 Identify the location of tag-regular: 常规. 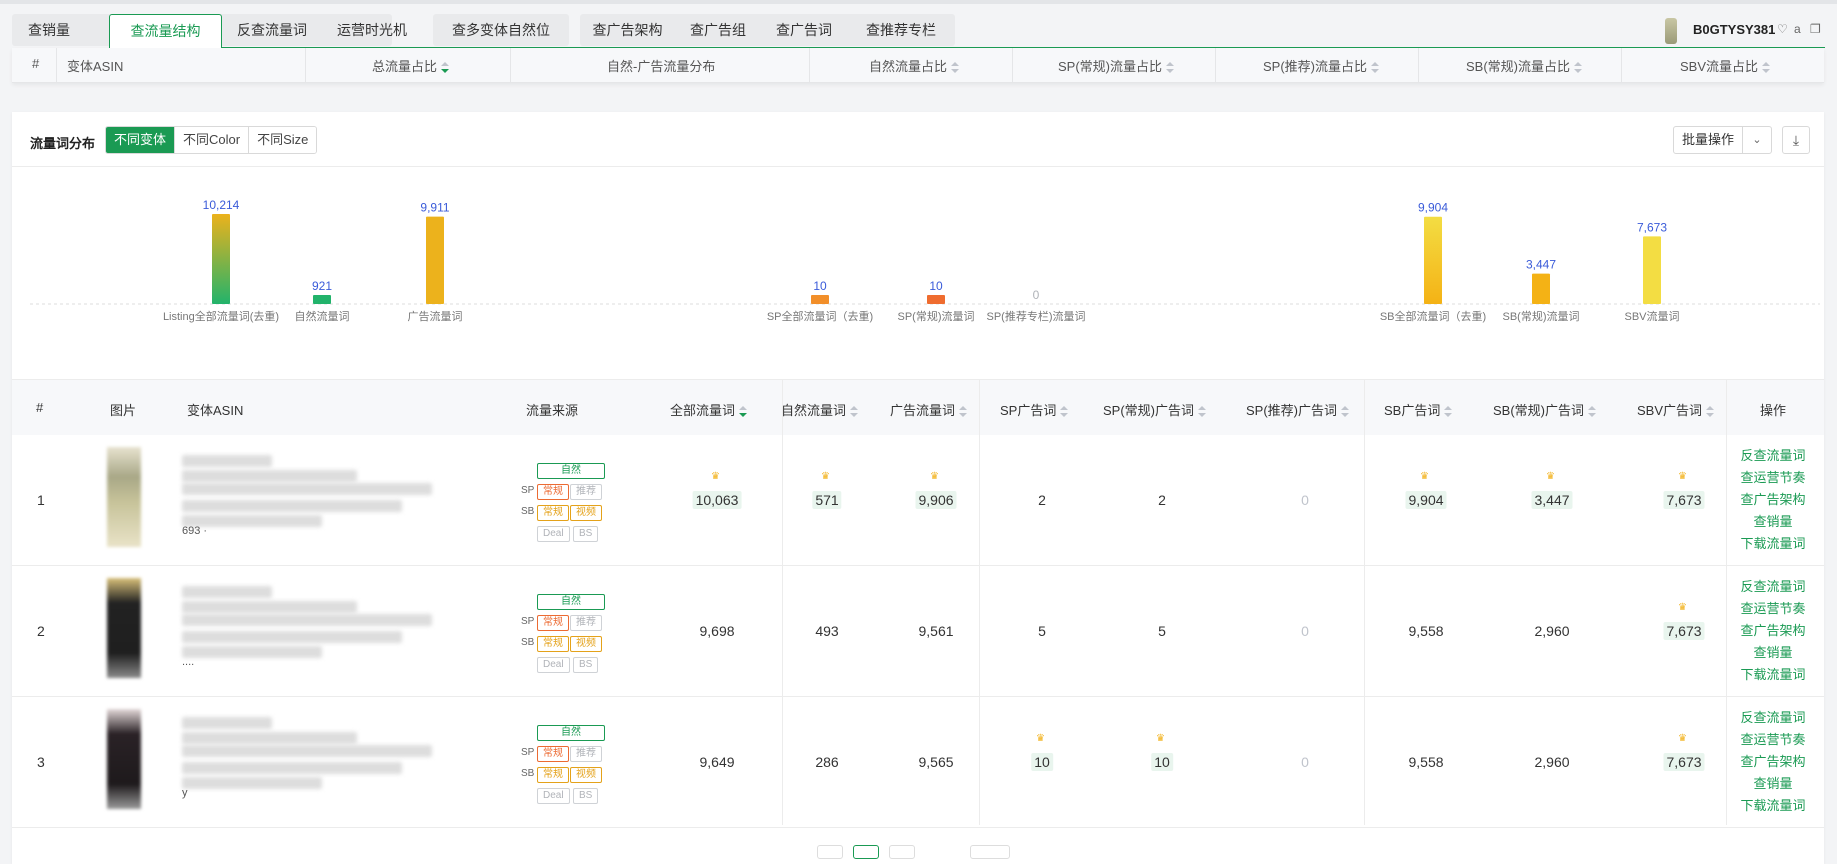
(553, 492).